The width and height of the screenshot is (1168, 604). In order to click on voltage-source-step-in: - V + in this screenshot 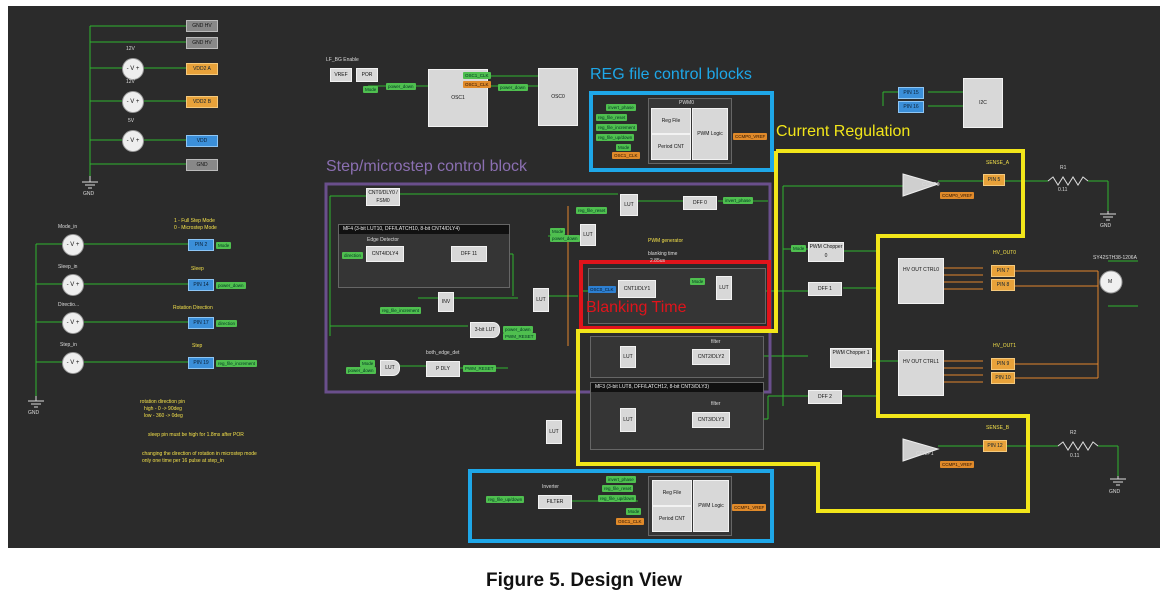, I will do `click(73, 363)`.